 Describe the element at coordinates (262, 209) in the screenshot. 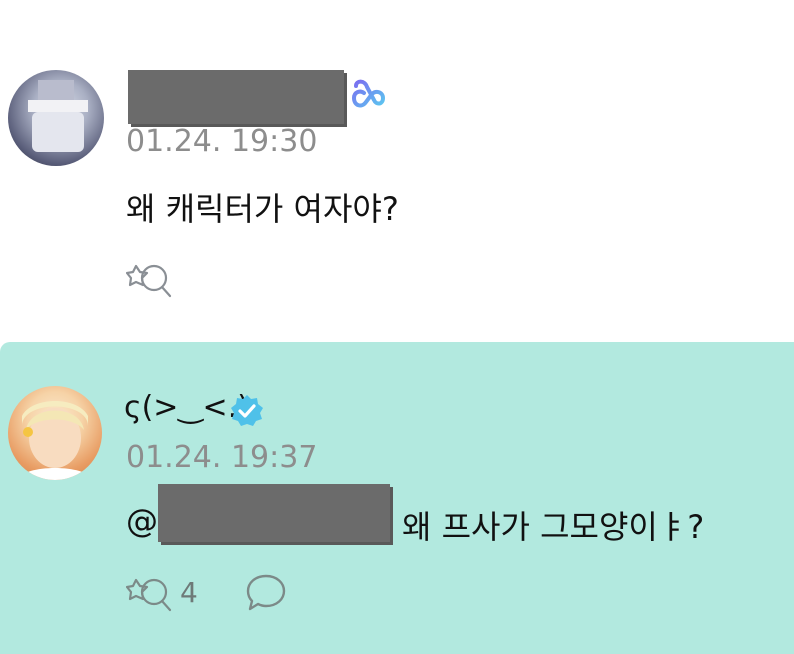

I see `comment-text: 왜 캐릭터가 여자야?` at that location.